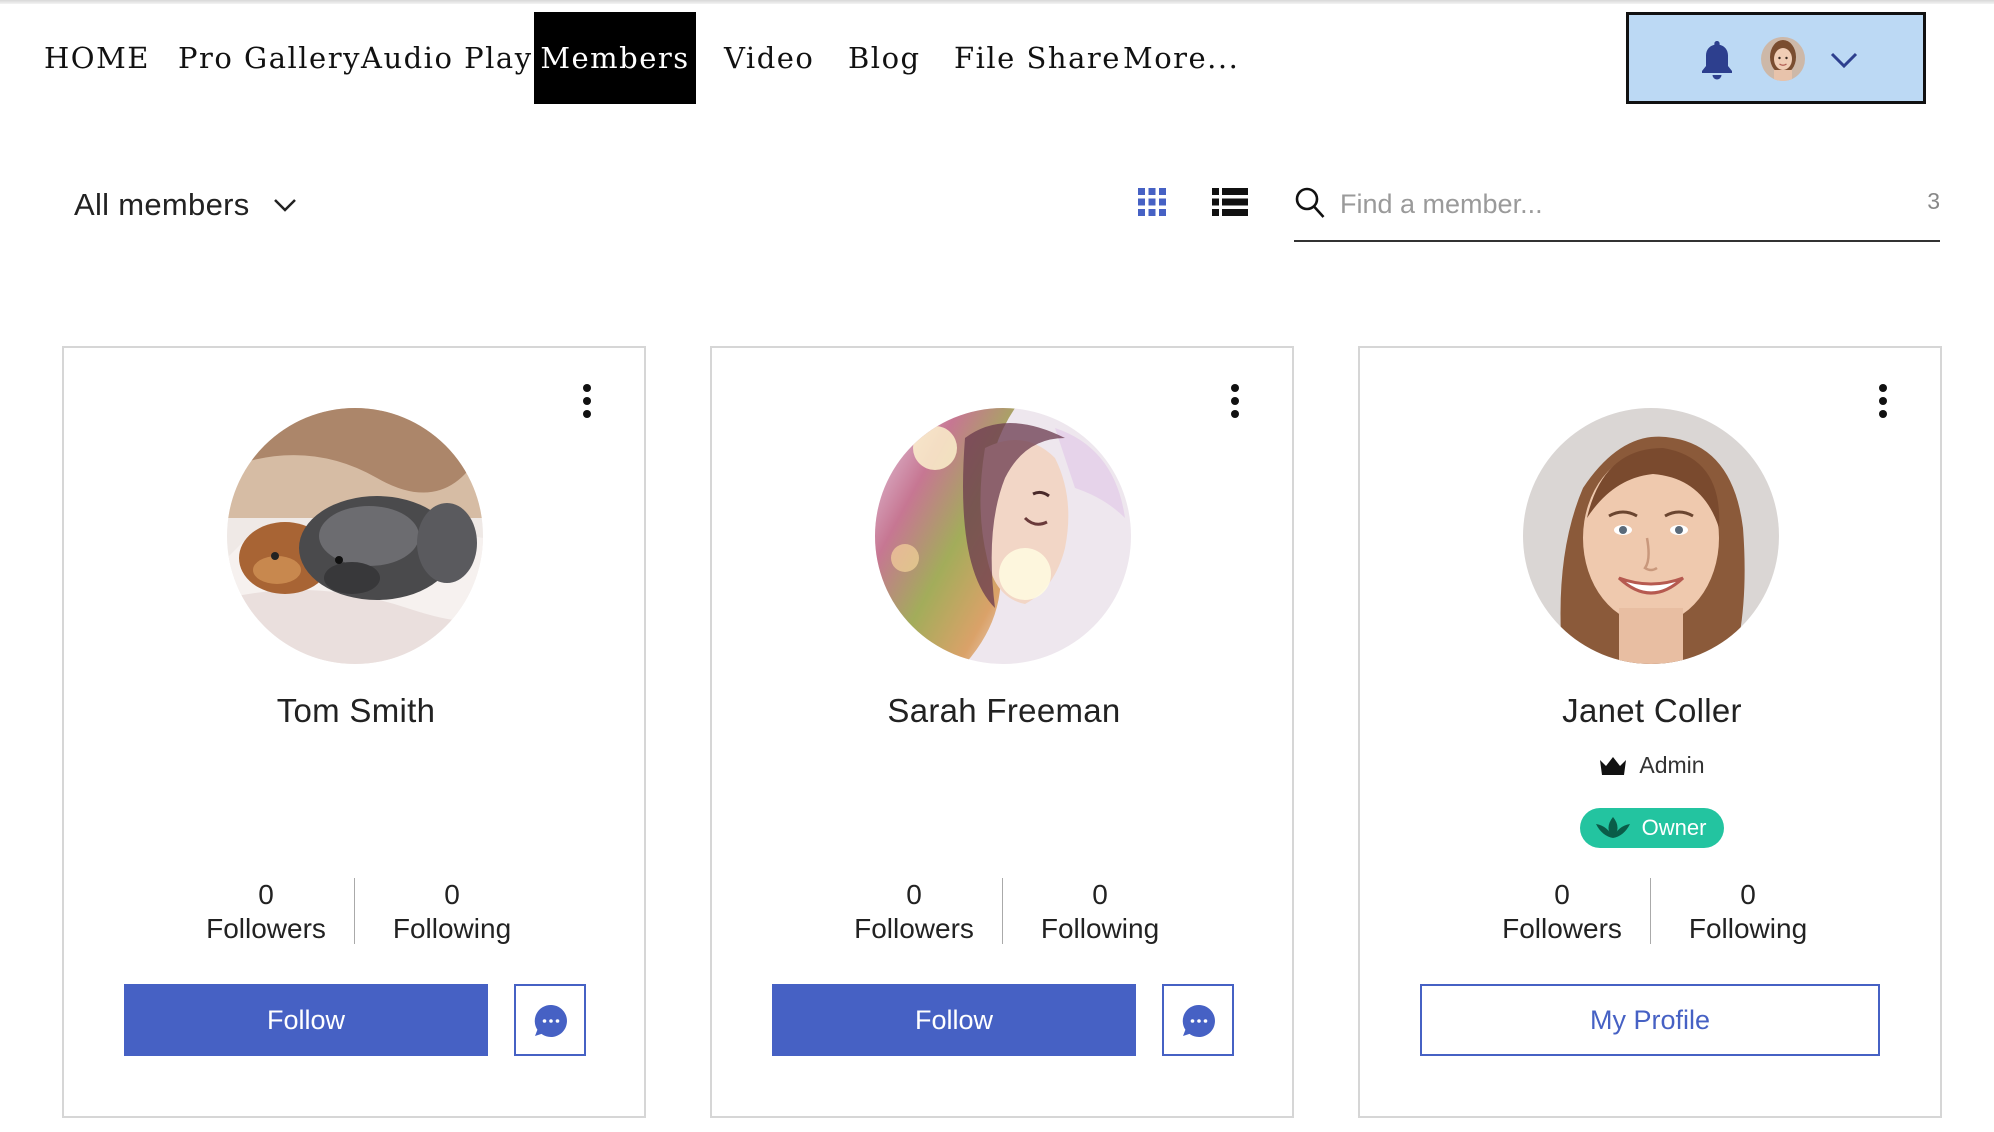  What do you see at coordinates (1004, 711) in the screenshot?
I see `member-name: Sarah Freeman` at bounding box center [1004, 711].